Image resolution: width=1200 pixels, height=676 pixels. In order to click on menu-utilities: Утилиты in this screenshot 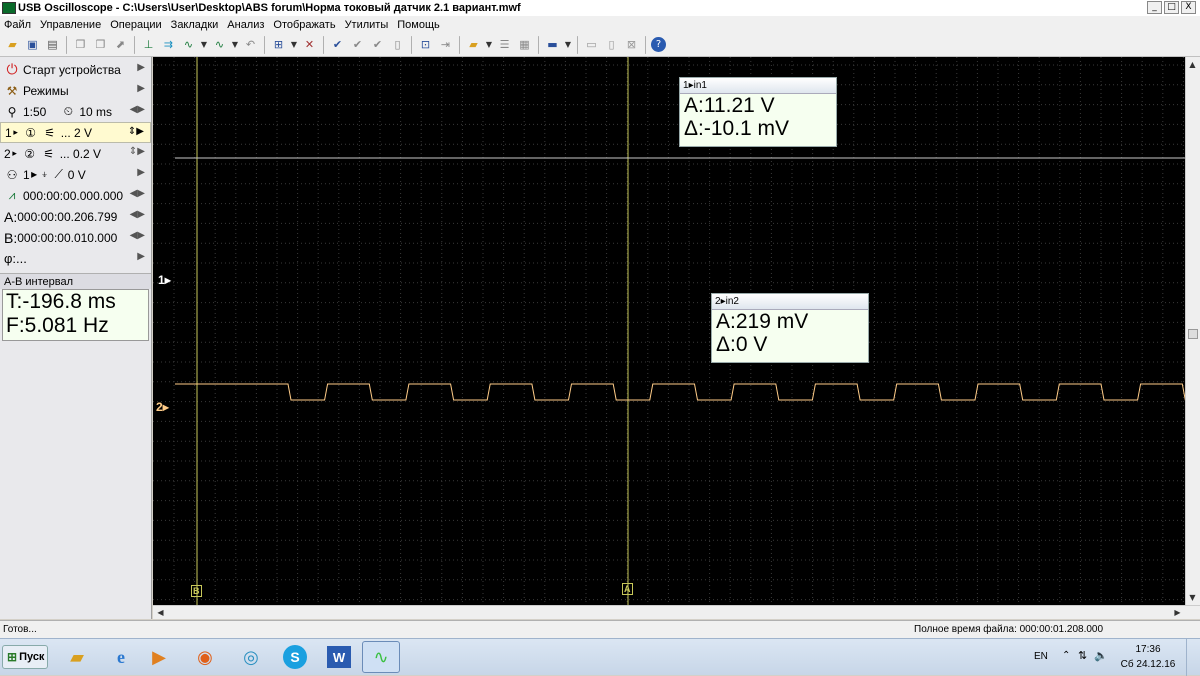, I will do `click(367, 25)`.